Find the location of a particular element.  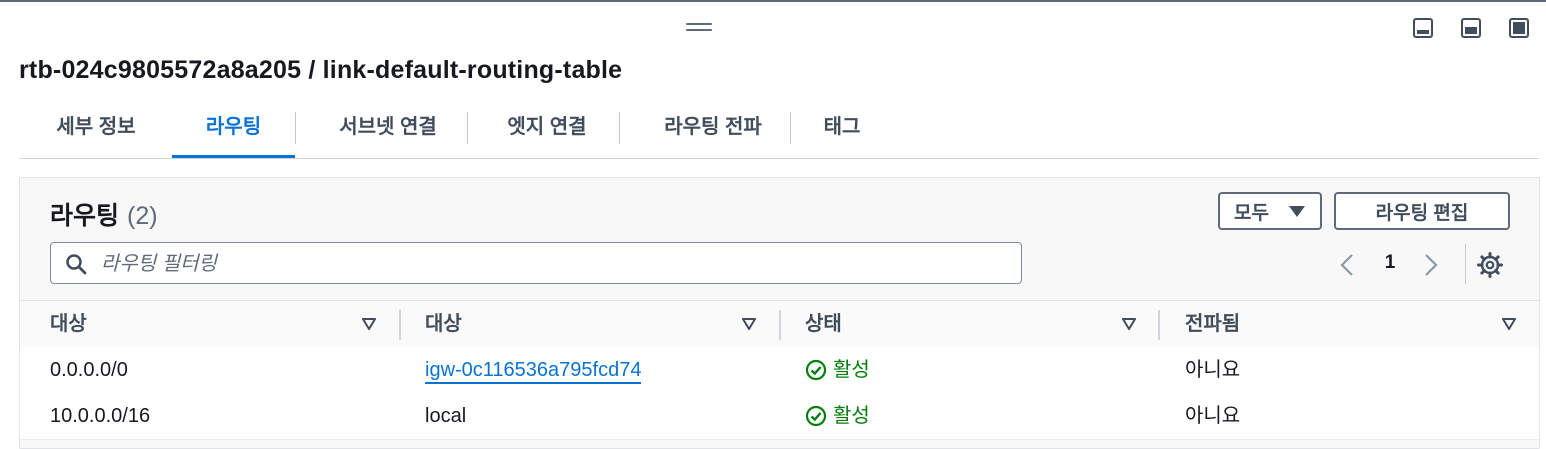

tab-route-propagation: 라우팅 전파 is located at coordinates (713, 132).